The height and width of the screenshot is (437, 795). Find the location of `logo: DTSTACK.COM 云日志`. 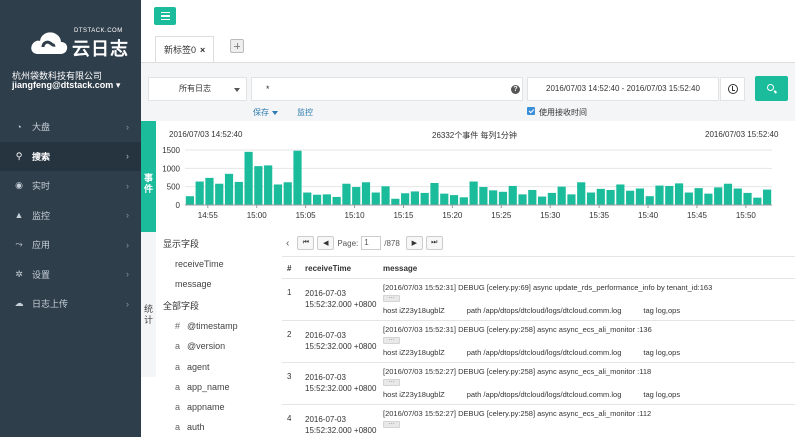

logo: DTSTACK.COM 云日志 is located at coordinates (80, 44).